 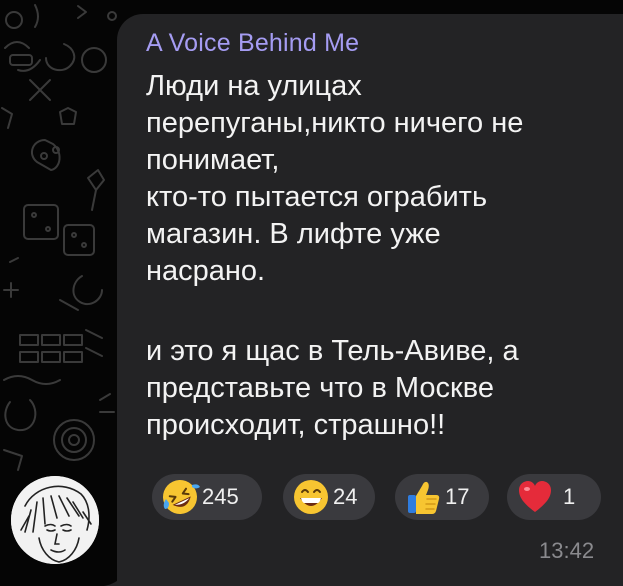 What do you see at coordinates (335, 123) in the screenshot?
I see `message-line: перепуганы,никто ничего не` at bounding box center [335, 123].